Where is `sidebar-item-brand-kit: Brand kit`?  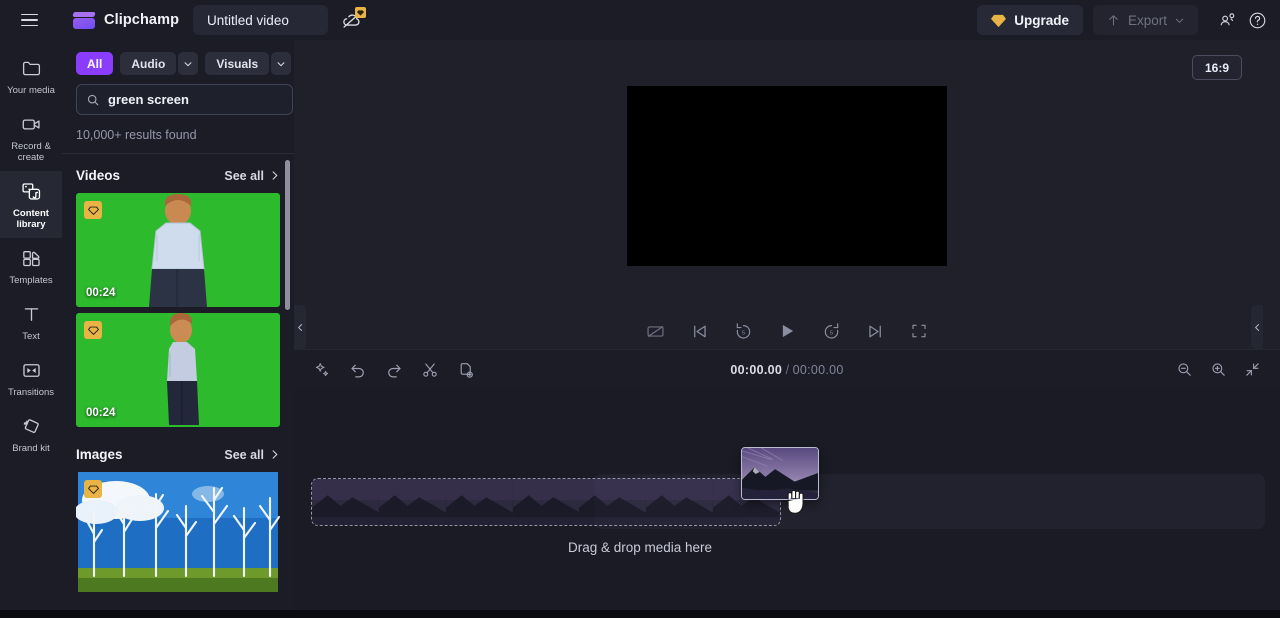 sidebar-item-brand-kit: Brand kit is located at coordinates (31, 434).